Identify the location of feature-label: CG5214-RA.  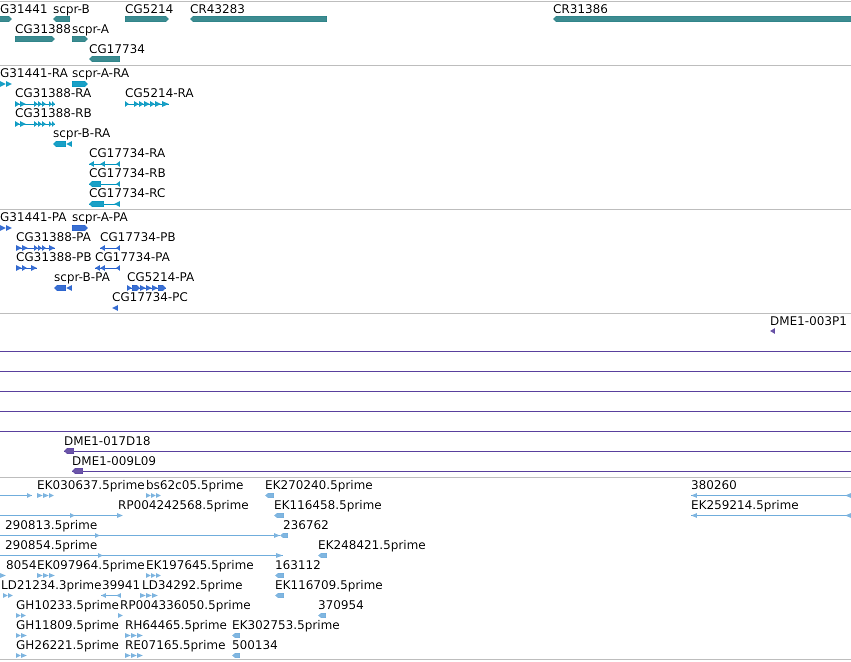
(159, 93).